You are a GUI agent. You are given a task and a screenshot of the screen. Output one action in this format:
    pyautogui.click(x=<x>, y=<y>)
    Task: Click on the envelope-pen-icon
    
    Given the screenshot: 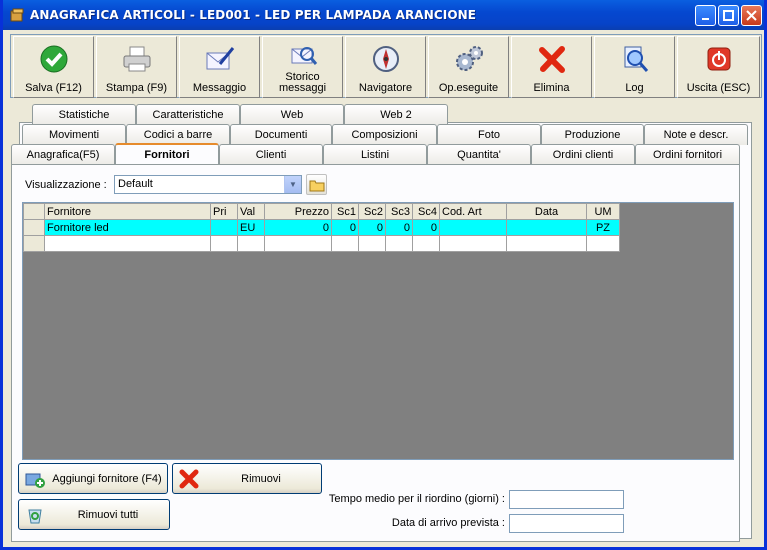 What is the action you would take?
    pyautogui.click(x=220, y=59)
    